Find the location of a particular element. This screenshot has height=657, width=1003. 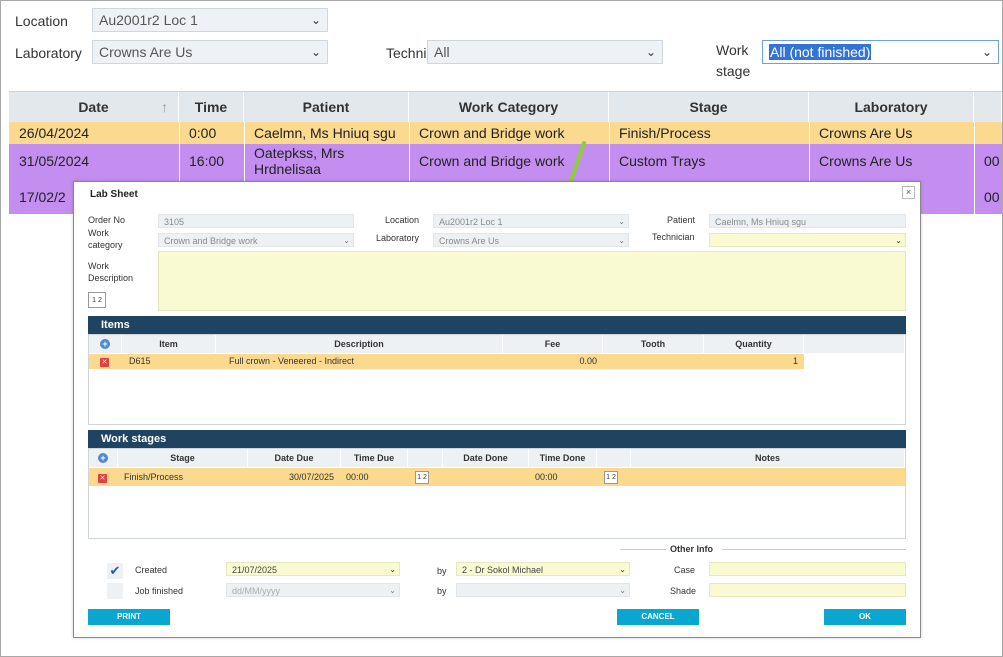

case-input is located at coordinates (807, 569).